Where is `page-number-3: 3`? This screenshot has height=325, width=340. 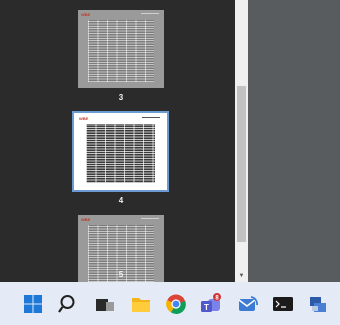
page-number-3: 3 is located at coordinates (121, 97).